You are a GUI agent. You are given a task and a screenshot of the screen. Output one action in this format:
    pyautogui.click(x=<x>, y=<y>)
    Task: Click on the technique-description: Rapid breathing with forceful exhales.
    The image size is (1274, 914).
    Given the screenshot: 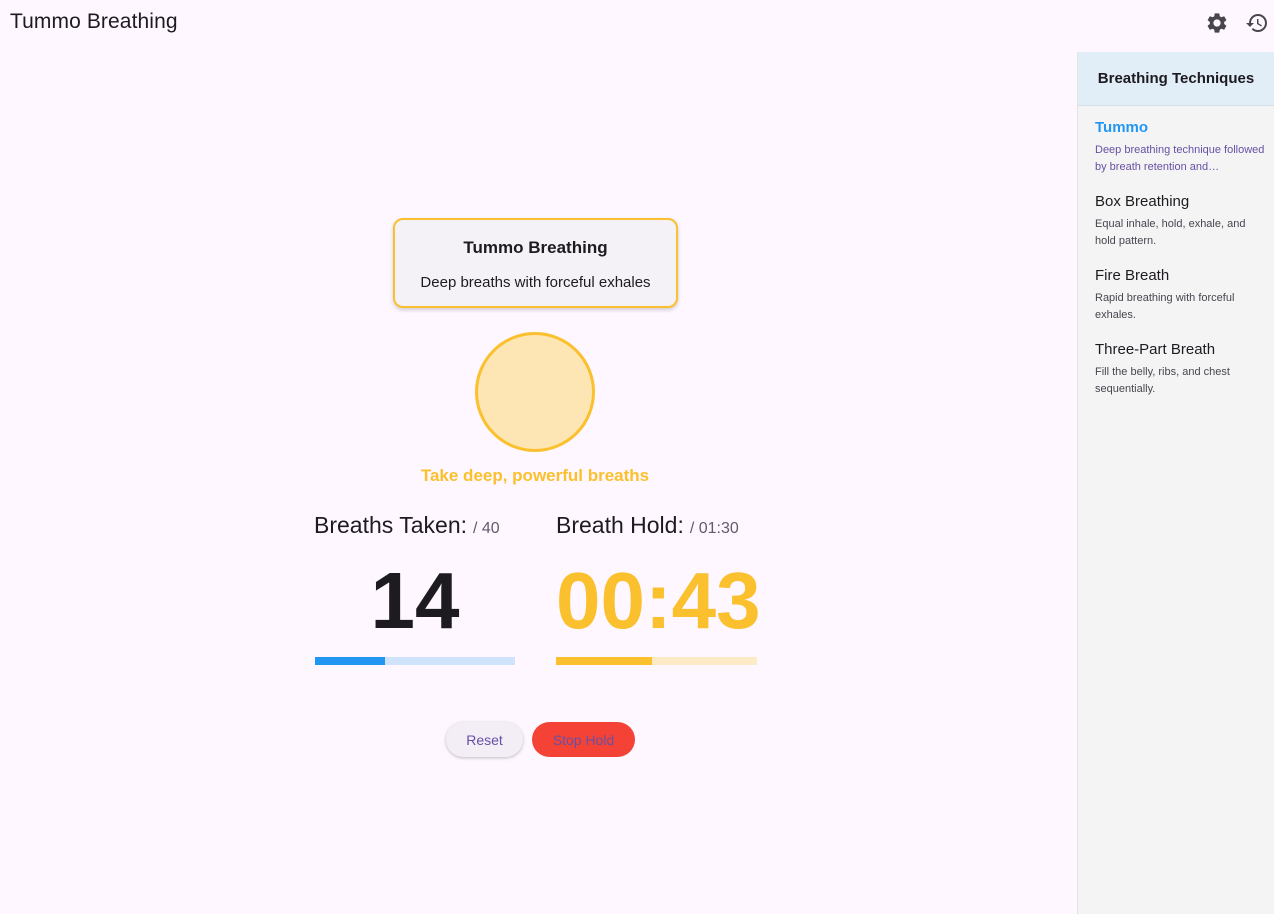 What is the action you would take?
    pyautogui.click(x=1165, y=306)
    